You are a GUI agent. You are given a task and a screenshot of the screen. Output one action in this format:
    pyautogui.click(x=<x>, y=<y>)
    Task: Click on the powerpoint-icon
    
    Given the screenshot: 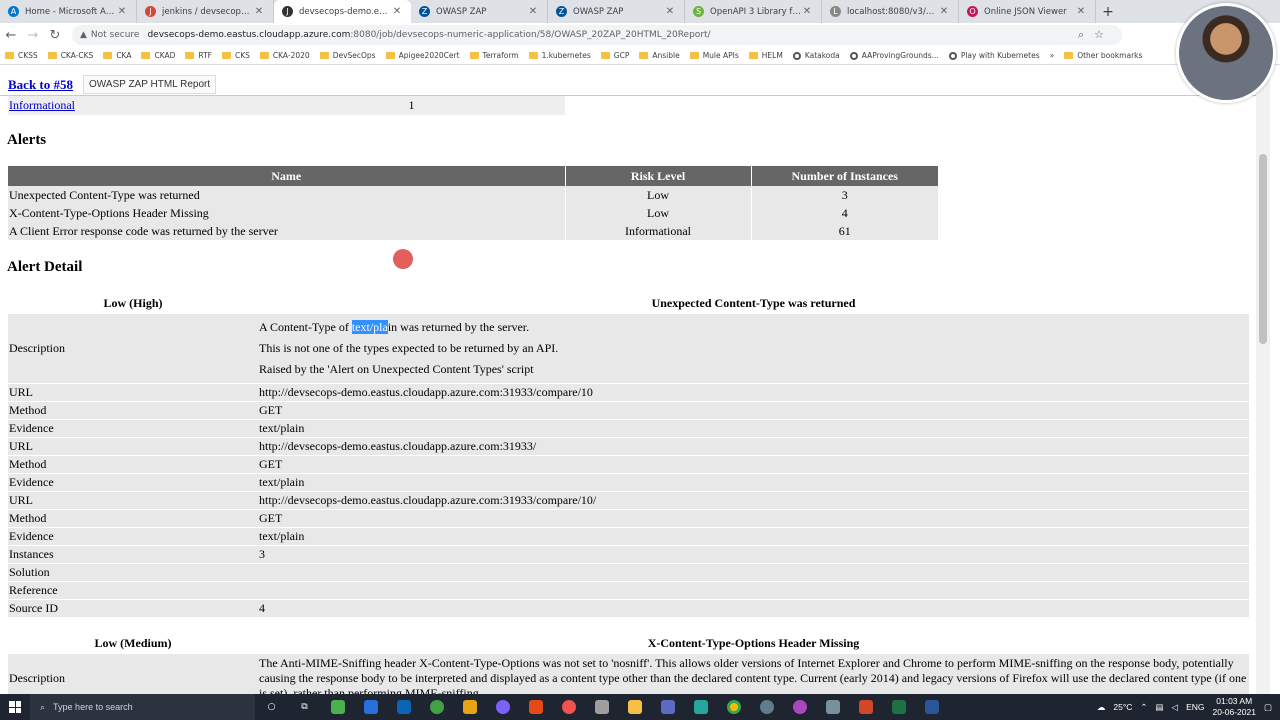 What is the action you would take?
    pyautogui.click(x=865, y=707)
    